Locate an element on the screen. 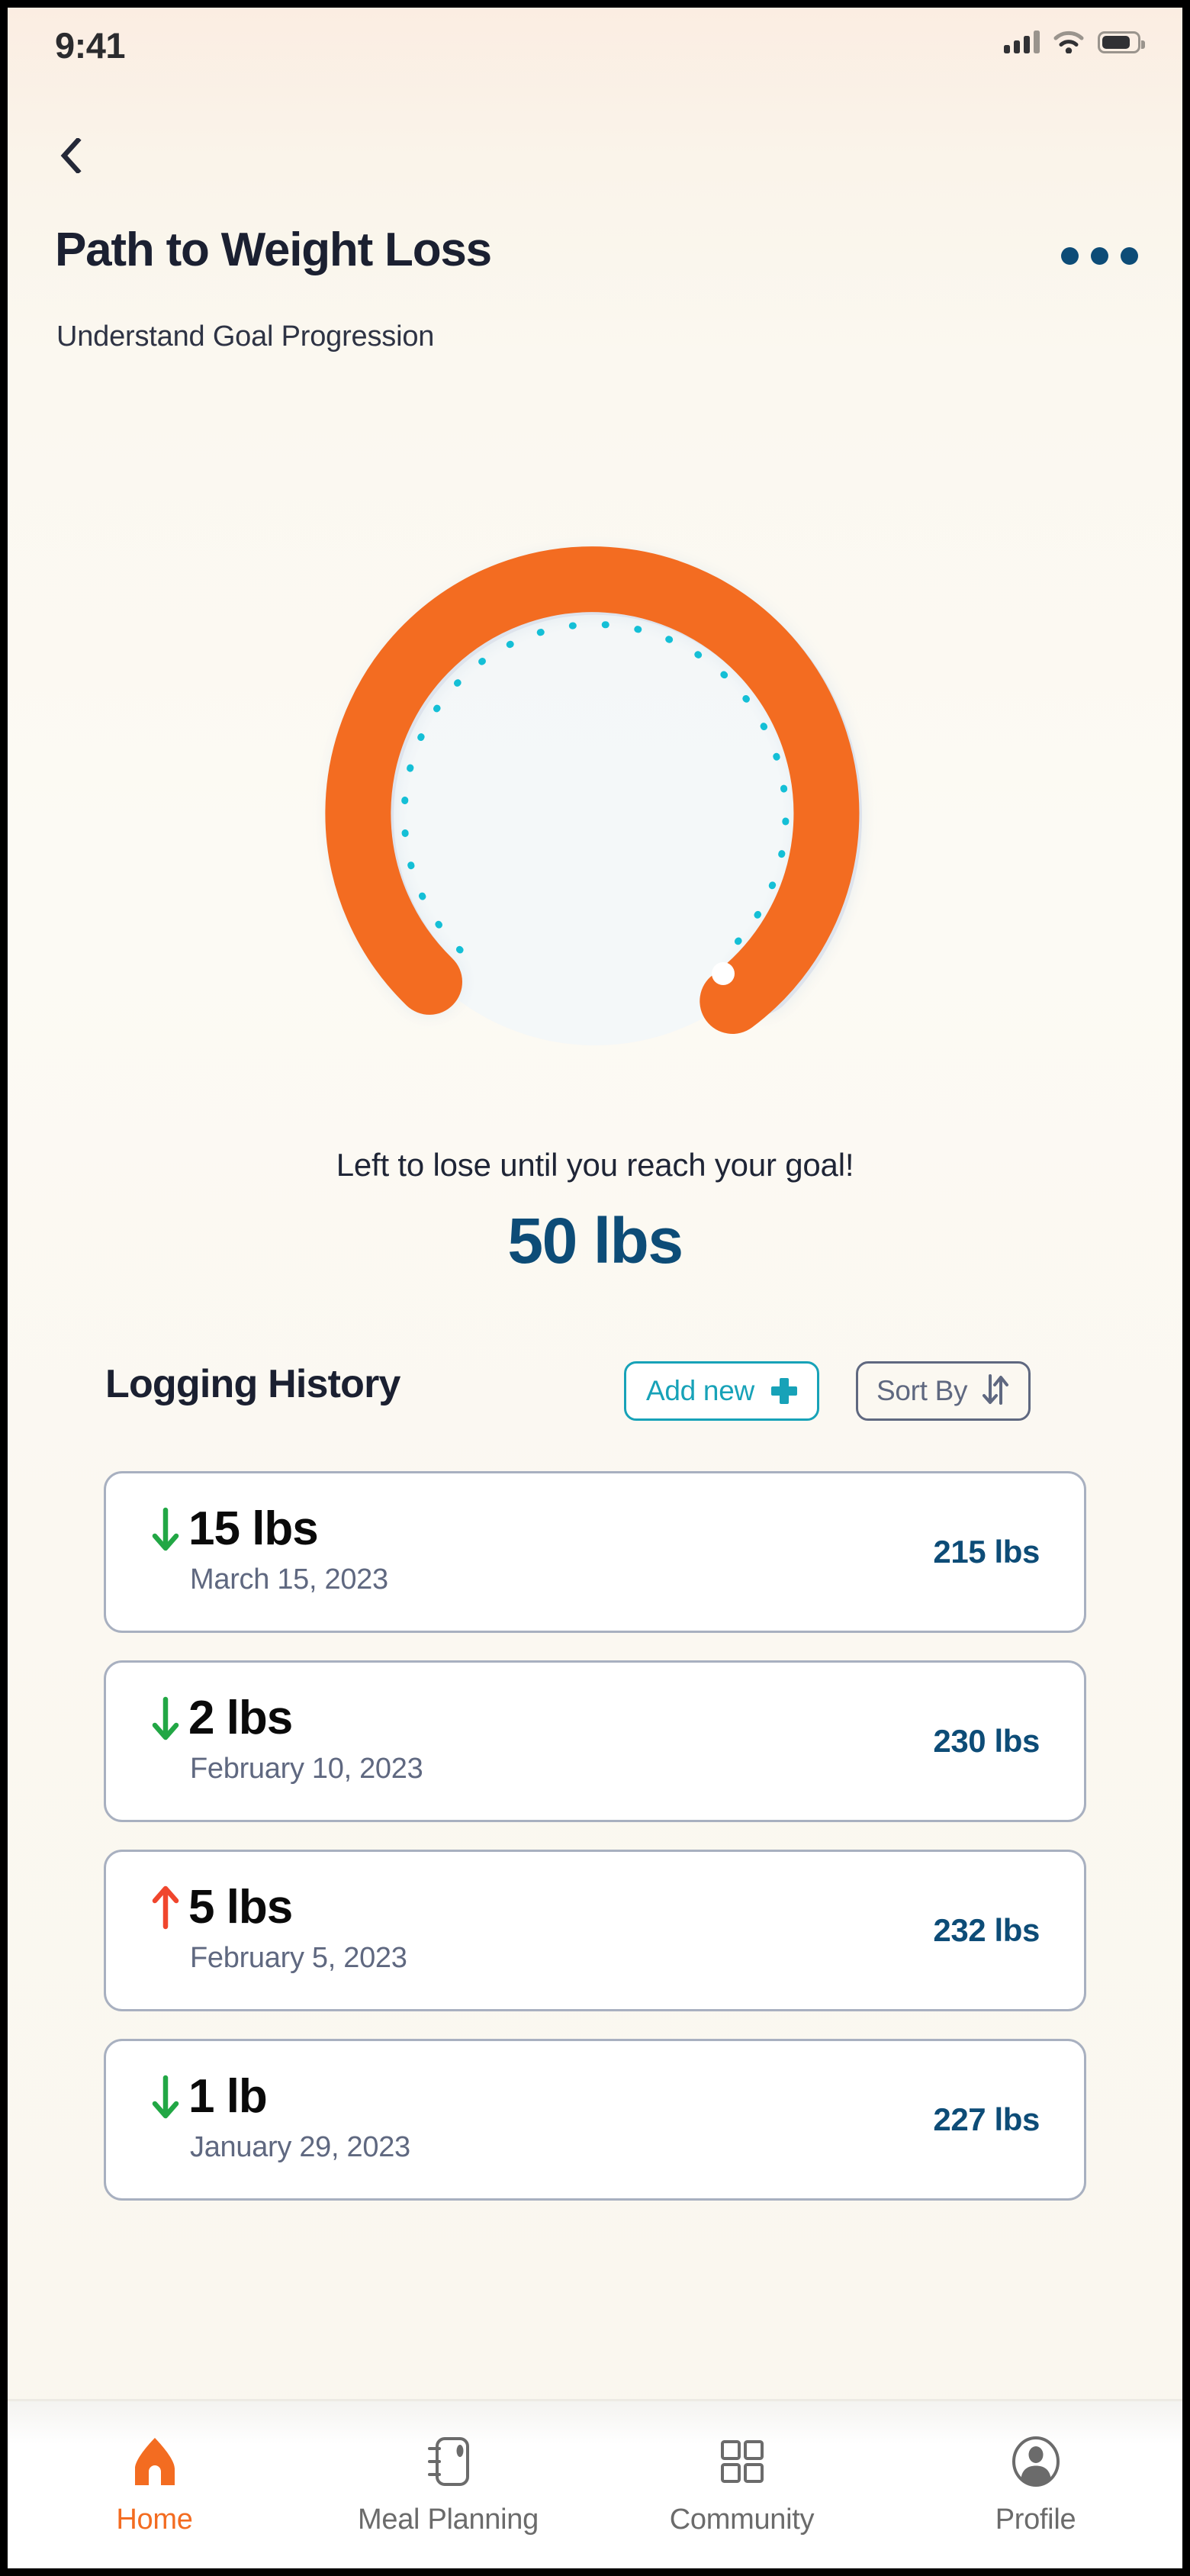 Image resolution: width=1190 pixels, height=2576 pixels. battery-icon is located at coordinates (1121, 42).